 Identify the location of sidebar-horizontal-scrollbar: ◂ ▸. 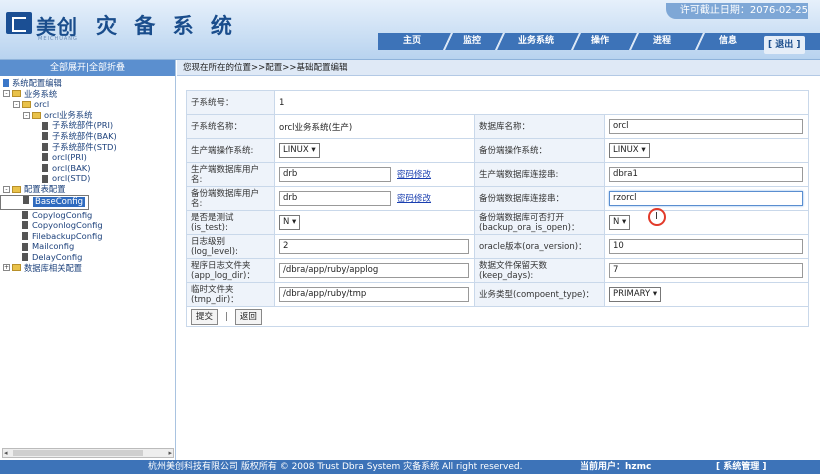
(88, 453).